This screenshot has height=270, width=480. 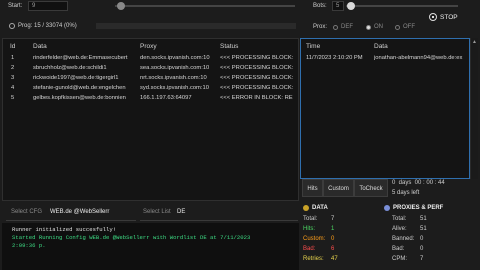 I want to click on radio-on-icon, so click(x=368, y=27).